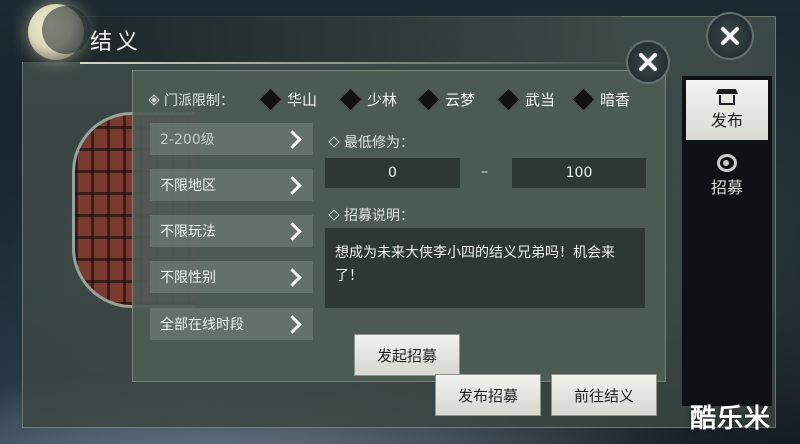 The height and width of the screenshot is (444, 800). I want to click on title-divider, so click(360, 63).